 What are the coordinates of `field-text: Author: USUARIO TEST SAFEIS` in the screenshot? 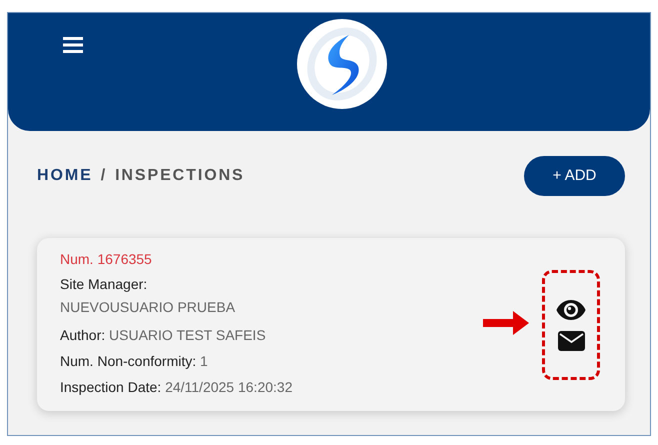 It's located at (163, 335).